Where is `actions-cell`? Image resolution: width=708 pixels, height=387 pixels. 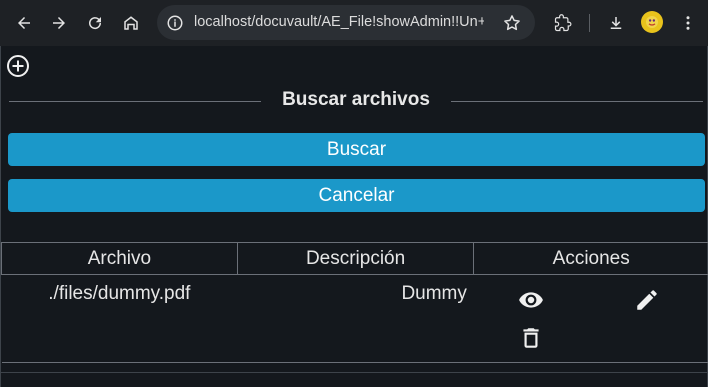
actions-cell is located at coordinates (590, 318).